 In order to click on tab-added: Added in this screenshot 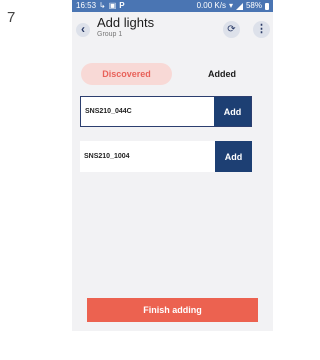, I will do `click(222, 74)`.